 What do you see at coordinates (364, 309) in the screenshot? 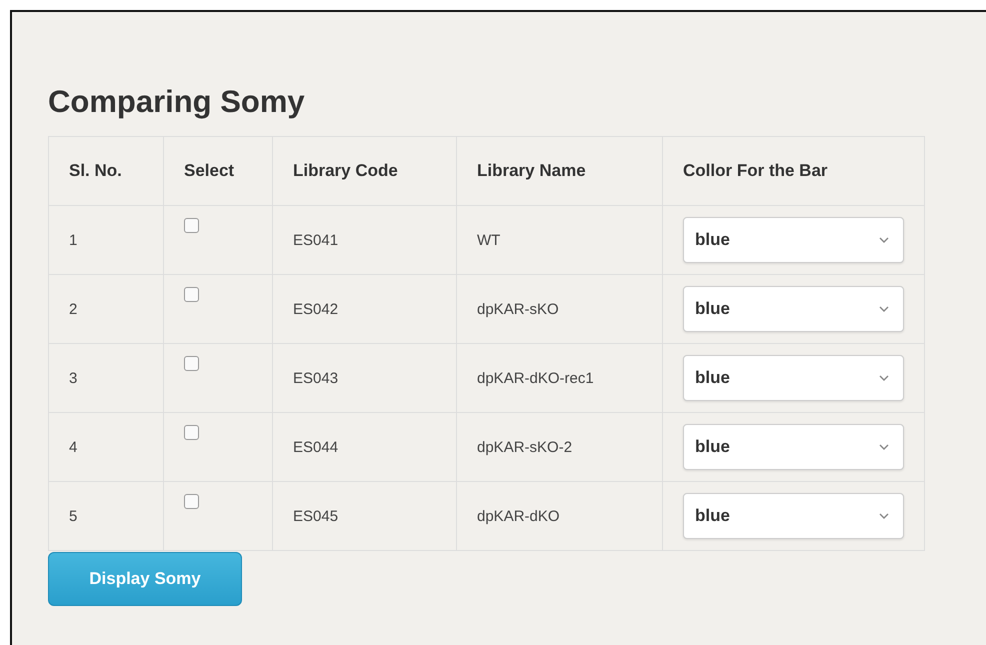
I see `table-cell: ES042` at bounding box center [364, 309].